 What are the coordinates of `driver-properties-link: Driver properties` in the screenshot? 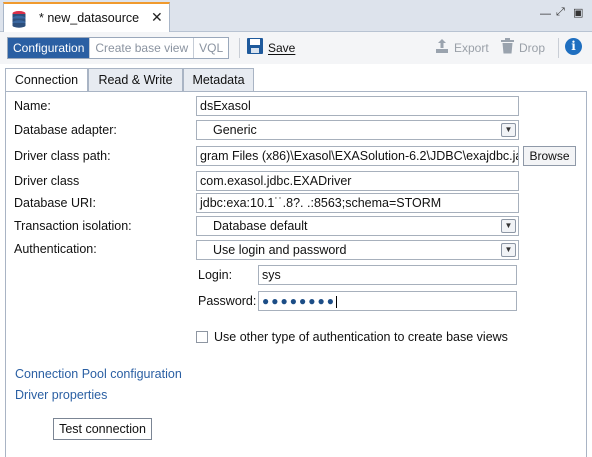 It's located at (61, 395).